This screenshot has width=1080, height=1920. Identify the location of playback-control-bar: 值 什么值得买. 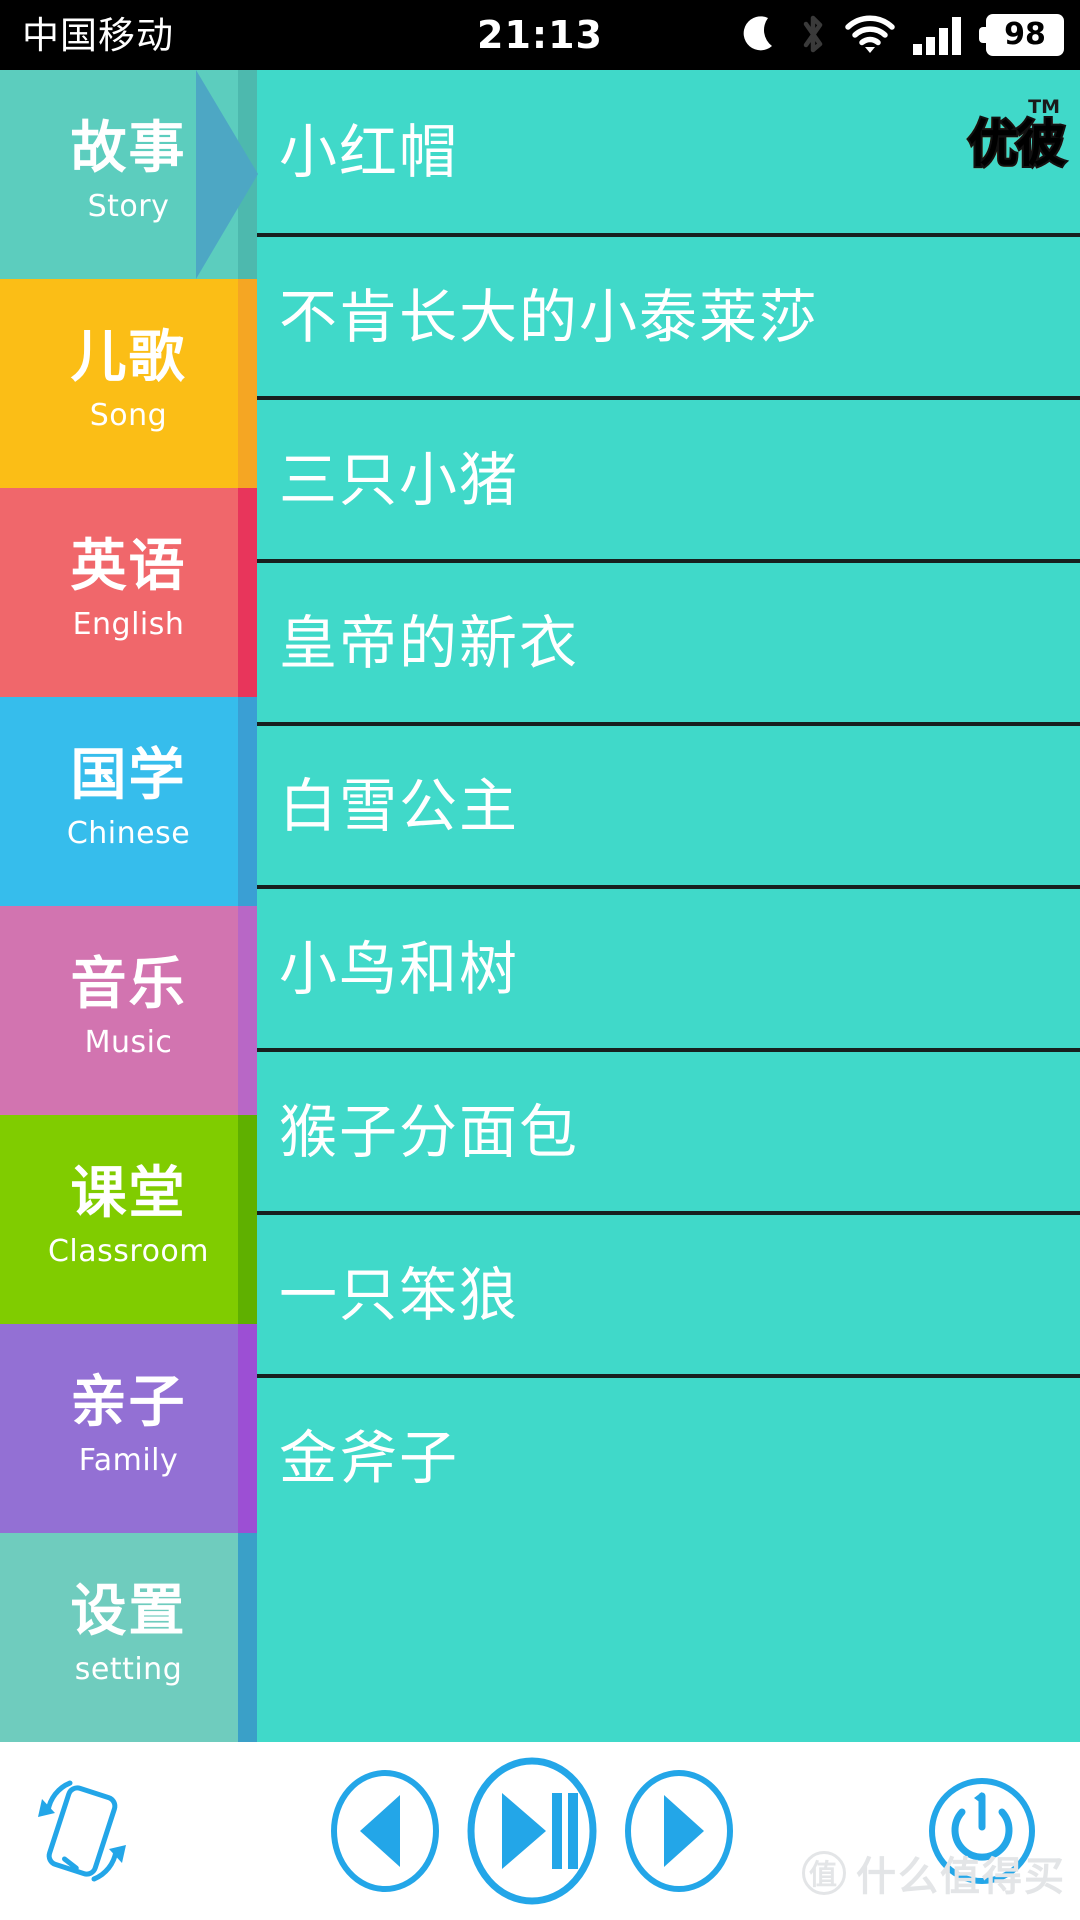
(540, 1831).